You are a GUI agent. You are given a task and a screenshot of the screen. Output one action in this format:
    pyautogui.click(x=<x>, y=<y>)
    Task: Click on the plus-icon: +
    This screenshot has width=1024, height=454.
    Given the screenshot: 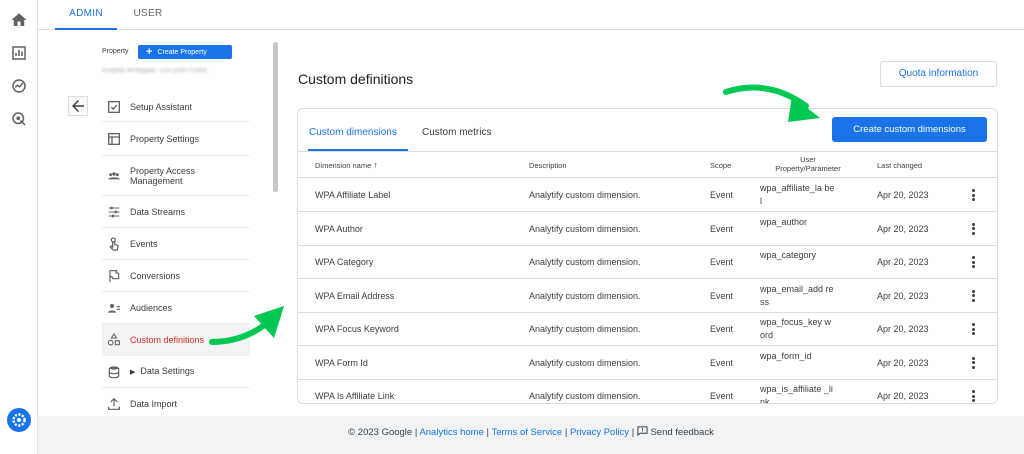 What is the action you would take?
    pyautogui.click(x=149, y=52)
    